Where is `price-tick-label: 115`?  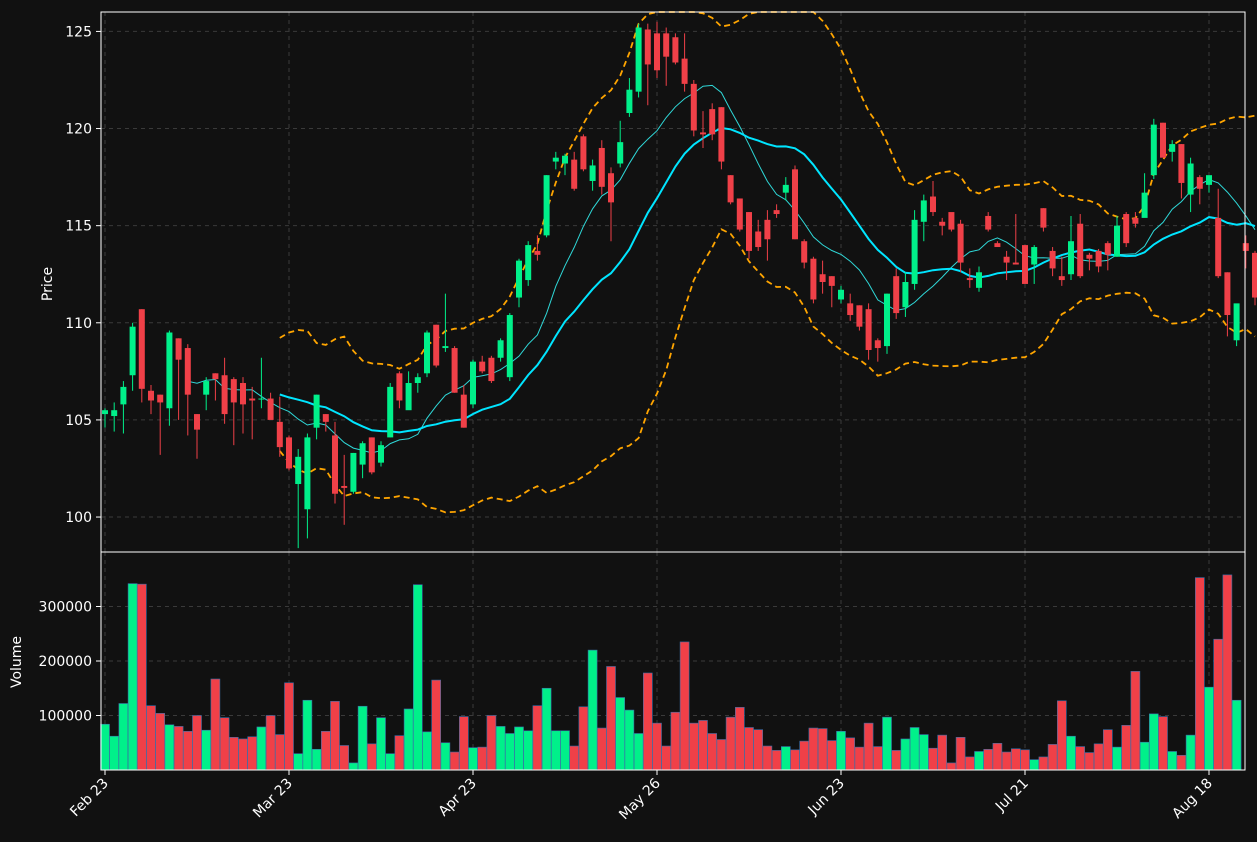 price-tick-label: 115 is located at coordinates (78, 227).